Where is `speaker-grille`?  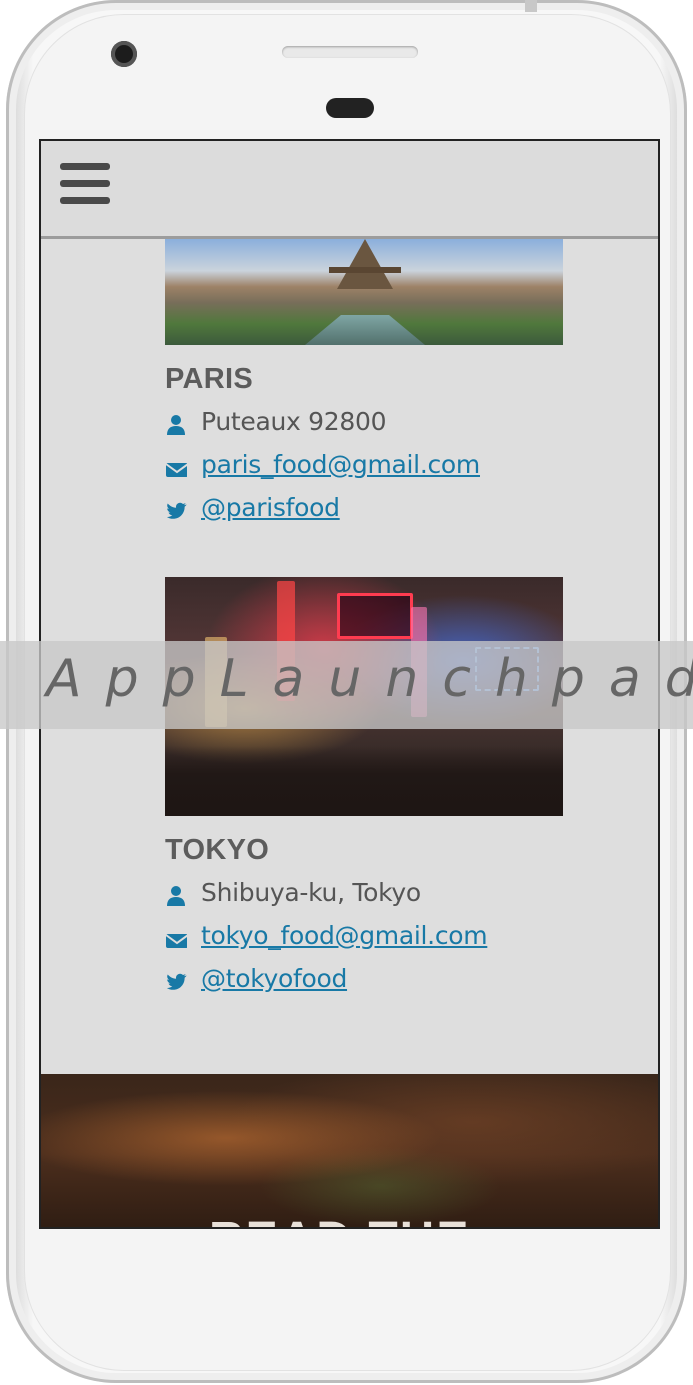
speaker-grille is located at coordinates (350, 52).